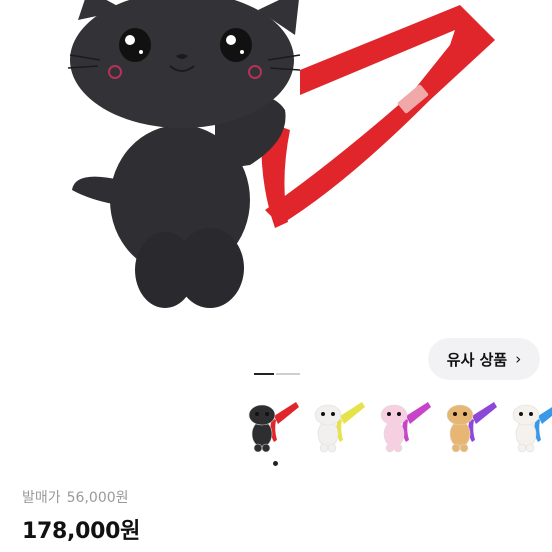  I want to click on similar-products-button: 유사 상품 ›, so click(484, 359).